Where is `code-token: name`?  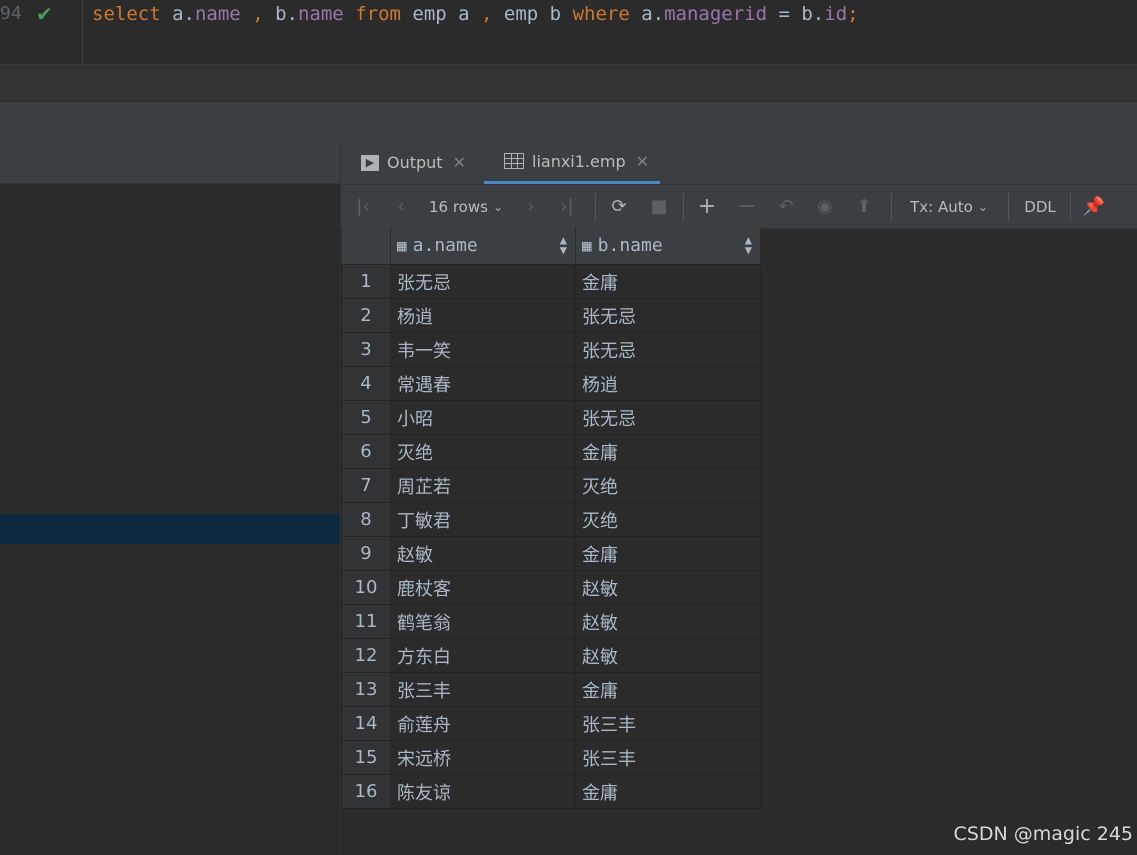
code-token: name is located at coordinates (217, 14).